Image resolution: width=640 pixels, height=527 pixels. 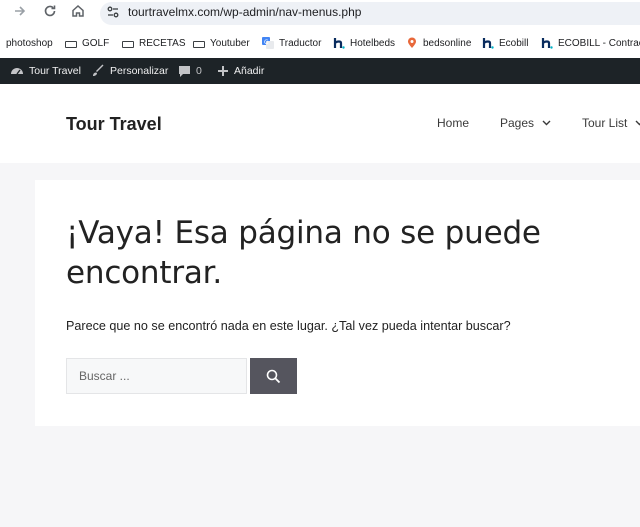 I want to click on forward-arrow-icon, so click(x=20, y=11).